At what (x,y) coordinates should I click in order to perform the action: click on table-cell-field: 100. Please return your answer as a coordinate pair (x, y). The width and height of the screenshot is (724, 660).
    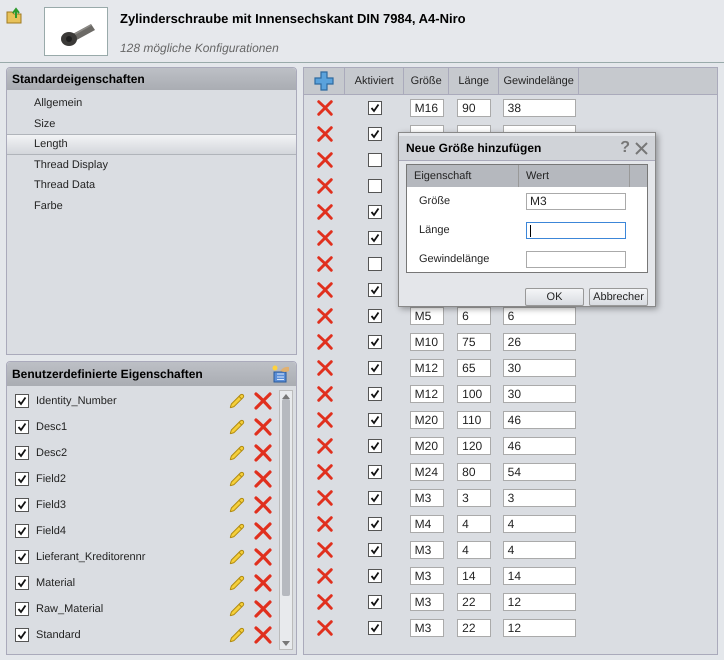
    Looking at the image, I should click on (474, 394).